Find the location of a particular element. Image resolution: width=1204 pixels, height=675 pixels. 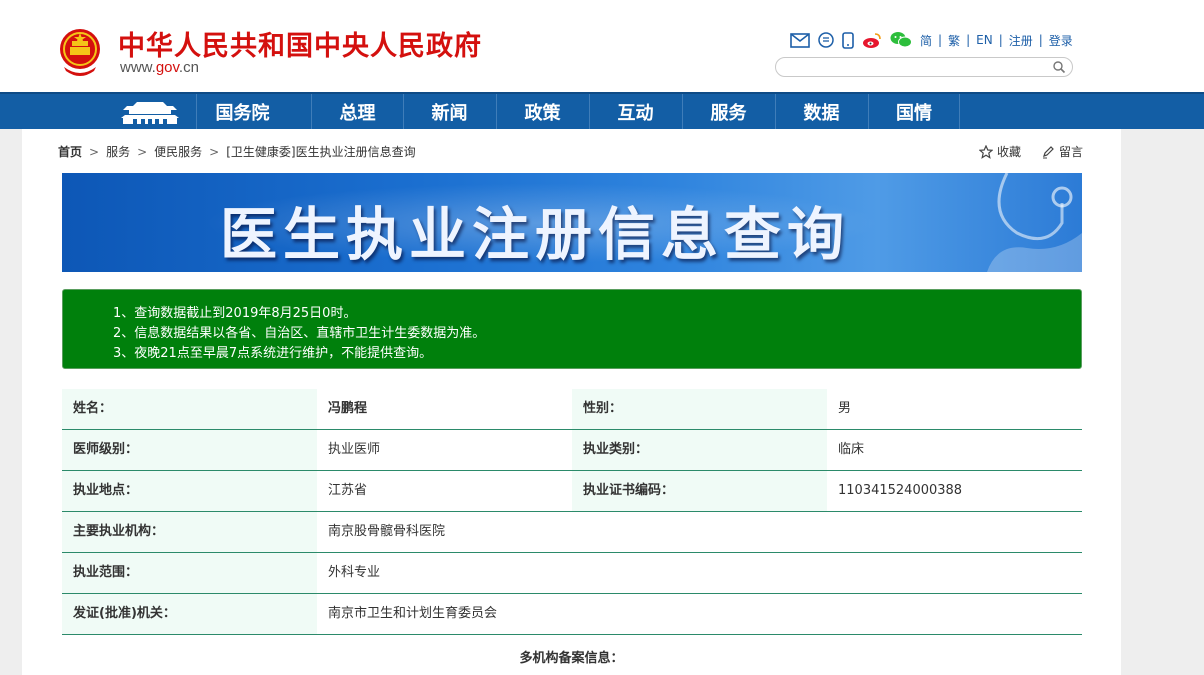

nav-item-interaction: 互动 is located at coordinates (635, 111).